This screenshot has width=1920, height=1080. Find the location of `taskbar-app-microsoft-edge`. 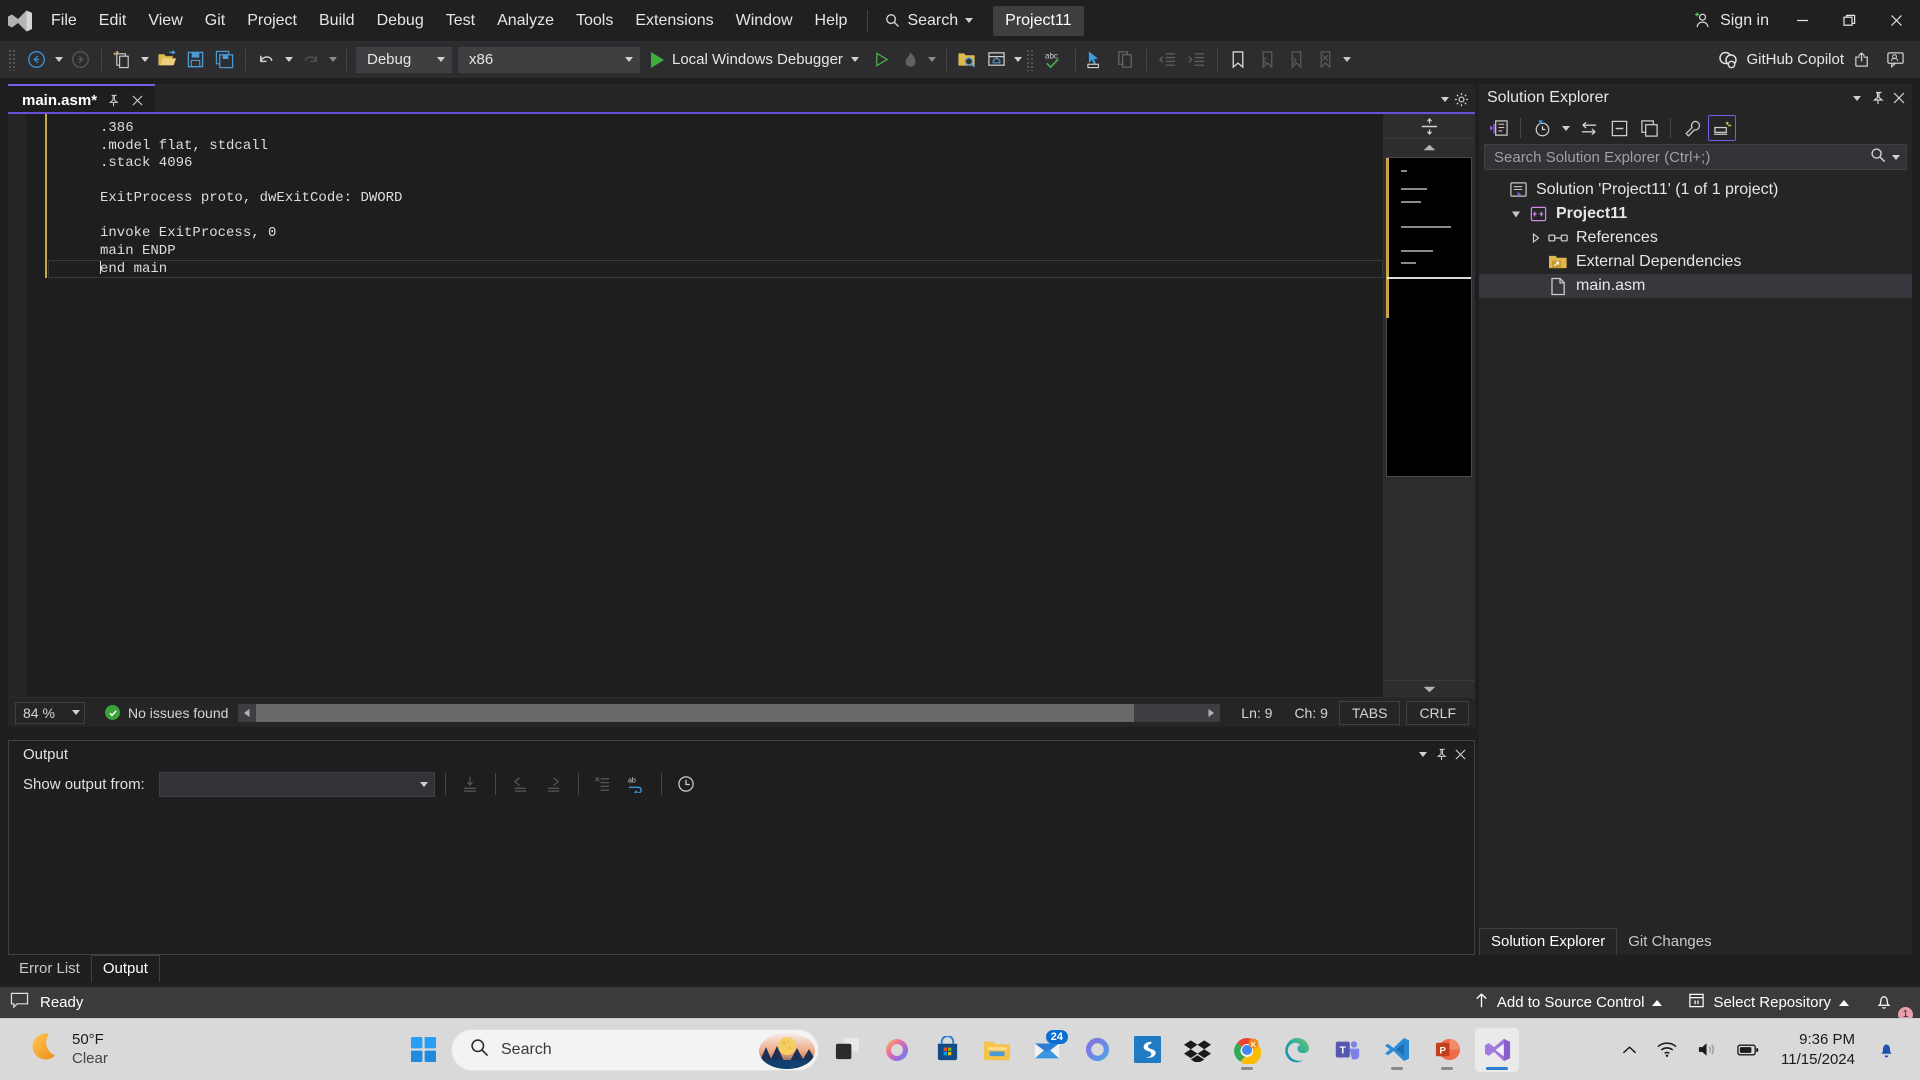

taskbar-app-microsoft-edge is located at coordinates (1297, 1050).